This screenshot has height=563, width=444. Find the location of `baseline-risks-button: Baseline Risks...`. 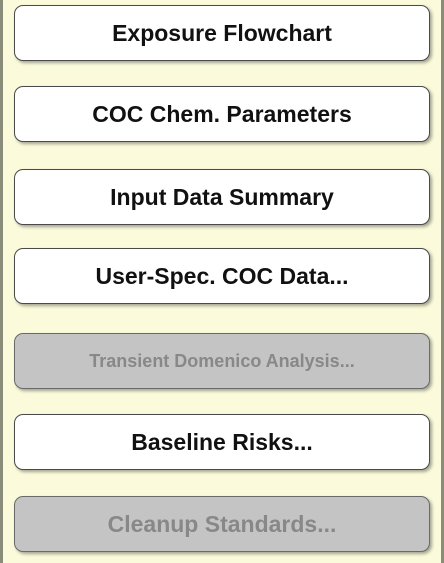

baseline-risks-button: Baseline Risks... is located at coordinates (222, 442).